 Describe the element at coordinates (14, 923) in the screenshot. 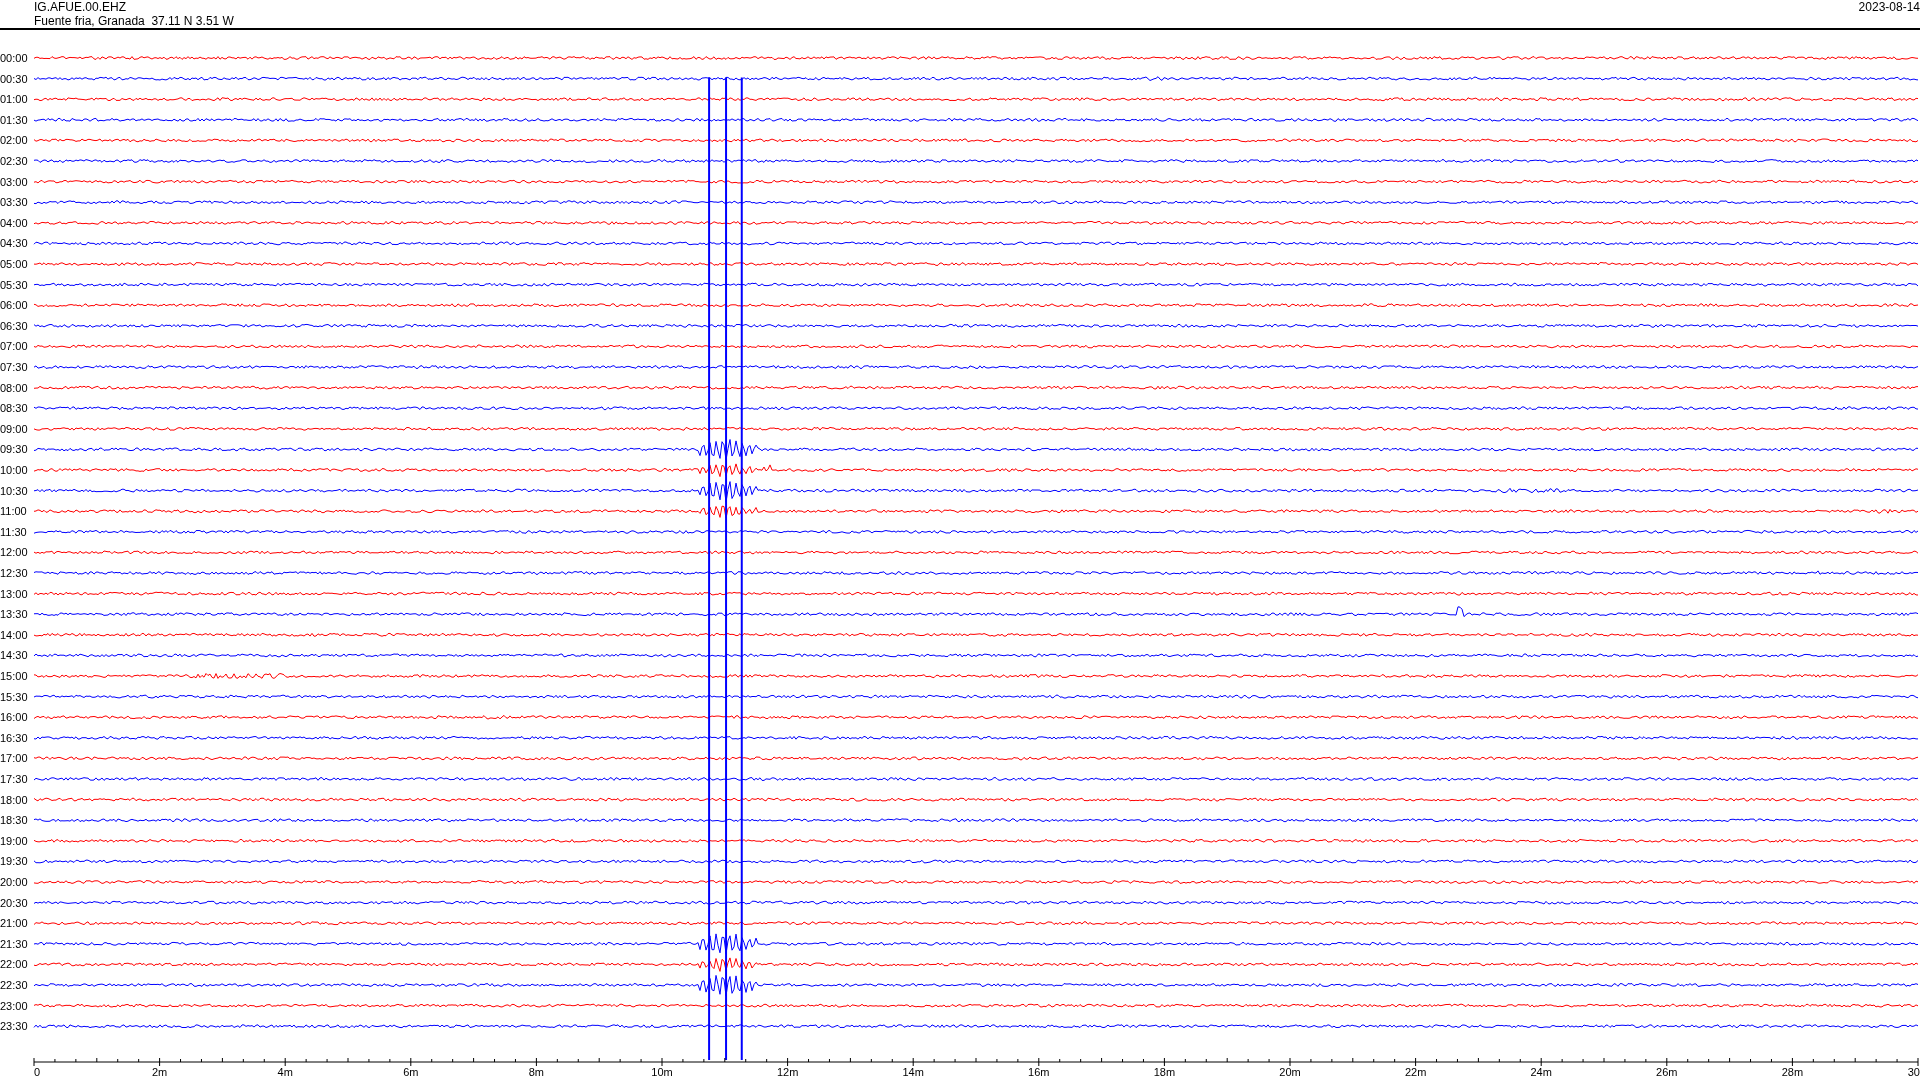

I see `hour-label: 21:00` at that location.